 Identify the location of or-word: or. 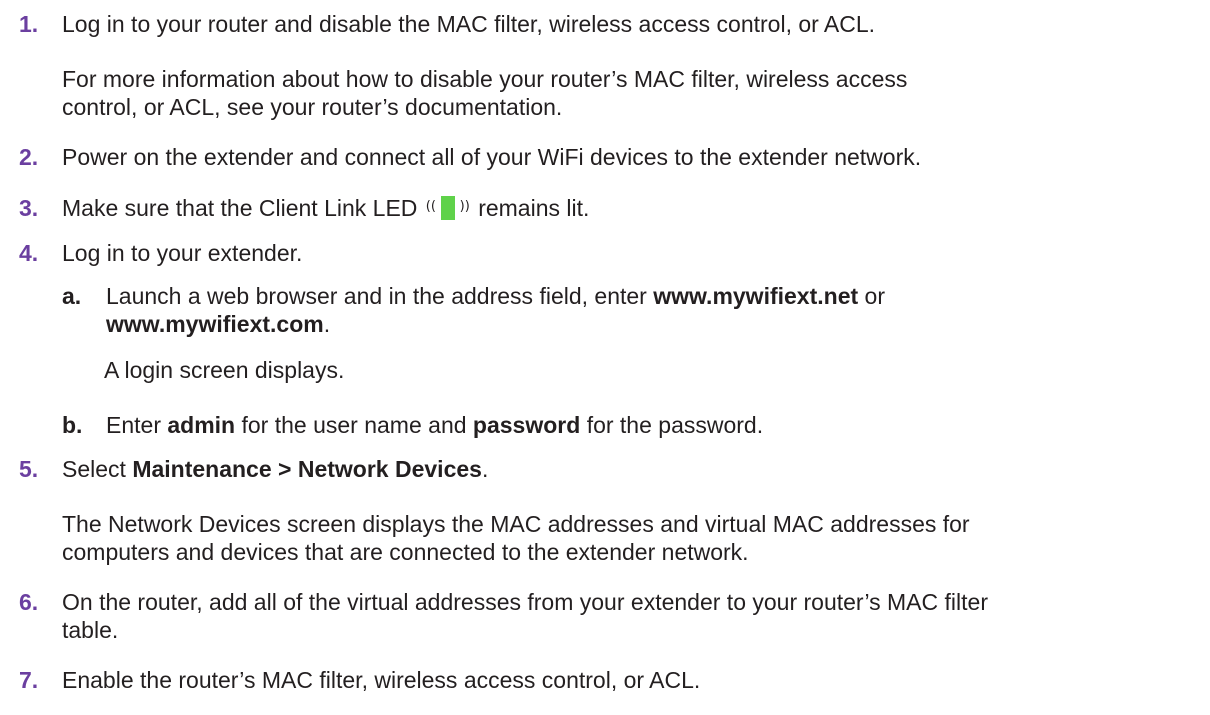
(874, 296).